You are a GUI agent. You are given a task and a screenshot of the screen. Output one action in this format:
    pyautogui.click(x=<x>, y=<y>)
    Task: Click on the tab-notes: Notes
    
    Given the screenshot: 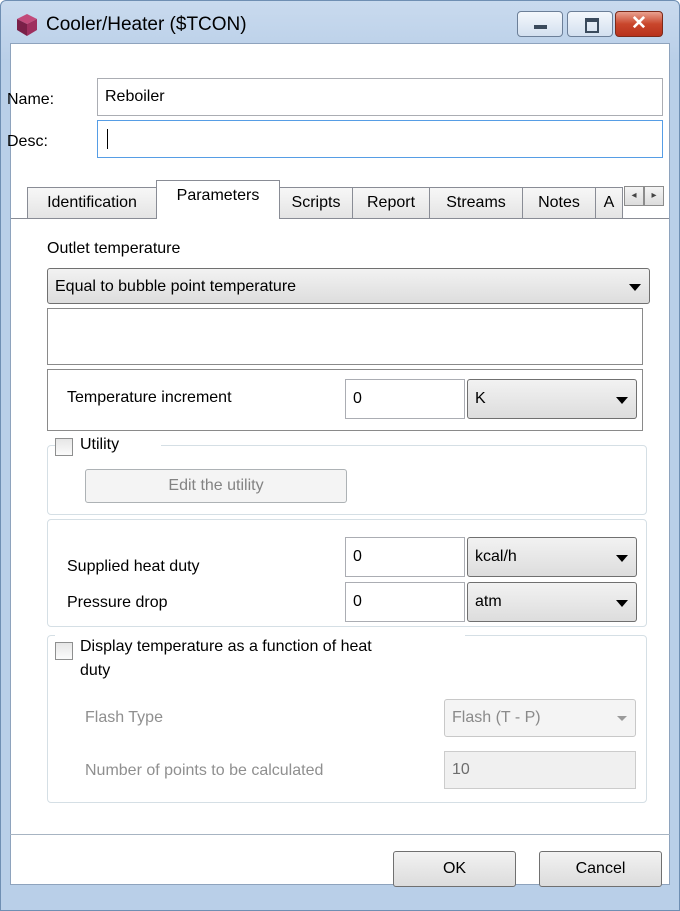 What is the action you would take?
    pyautogui.click(x=559, y=202)
    